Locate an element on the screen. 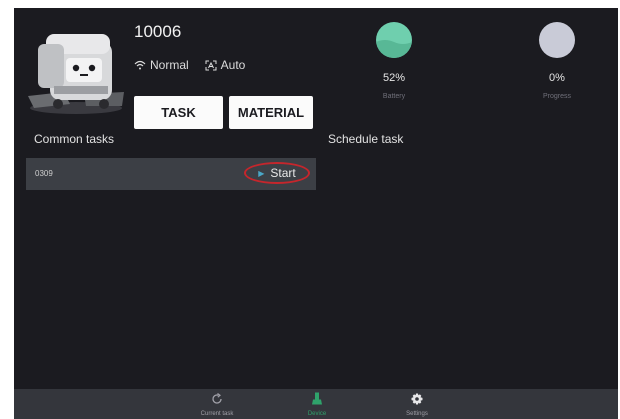  progress-label: Progress is located at coordinates (556, 96).